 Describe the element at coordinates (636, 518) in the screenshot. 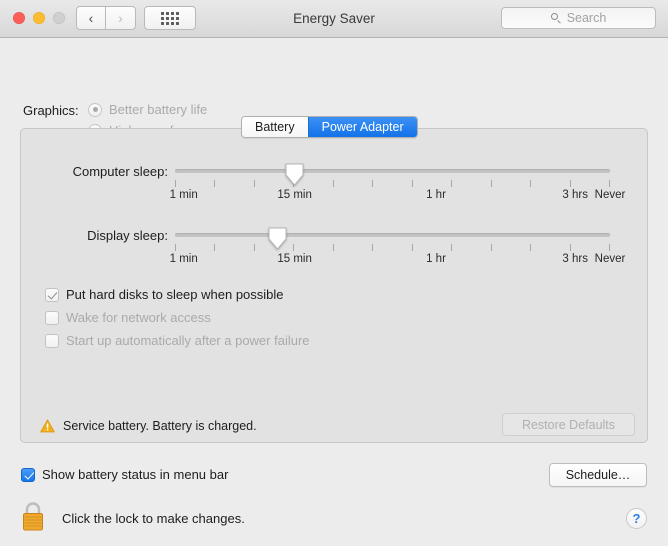

I see `help-button: ?` at that location.